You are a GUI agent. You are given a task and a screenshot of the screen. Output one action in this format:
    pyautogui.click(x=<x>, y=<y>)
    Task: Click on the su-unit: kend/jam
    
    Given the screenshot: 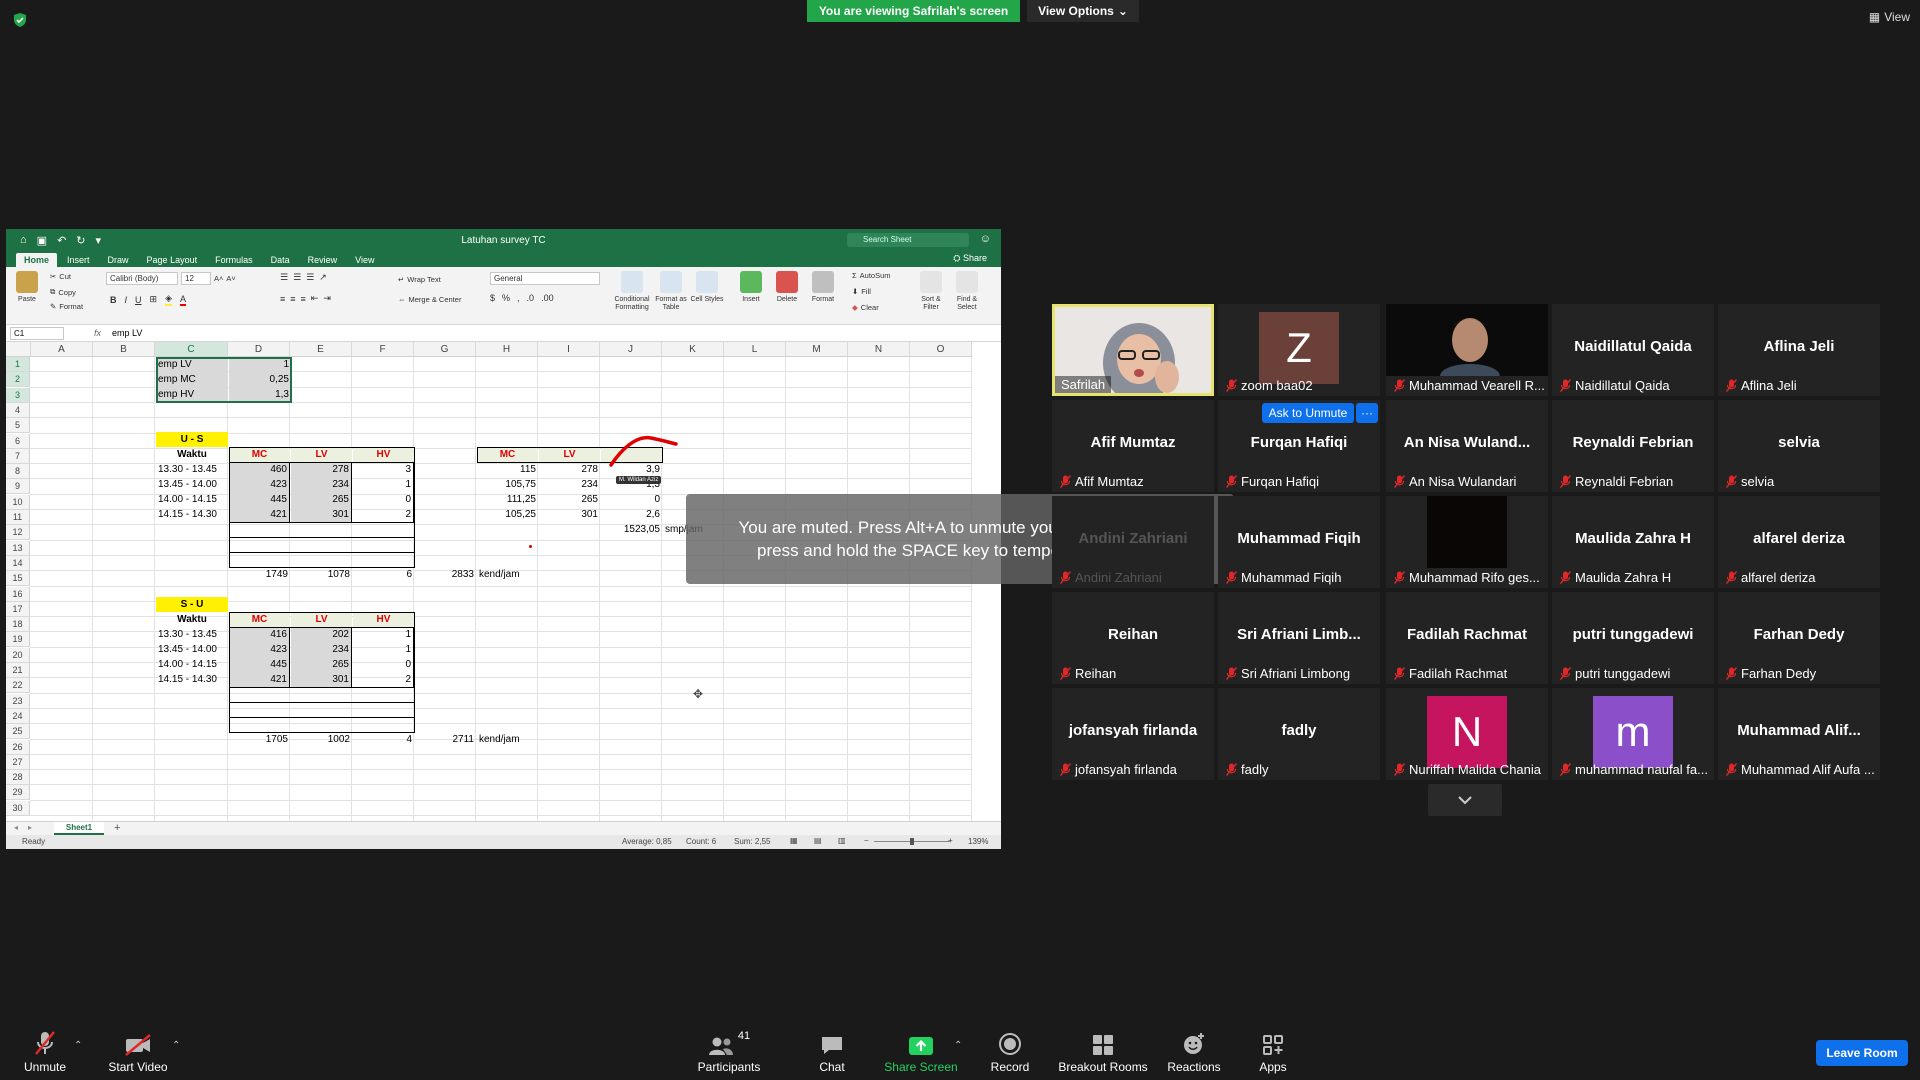 What is the action you would take?
    pyautogui.click(x=507, y=739)
    